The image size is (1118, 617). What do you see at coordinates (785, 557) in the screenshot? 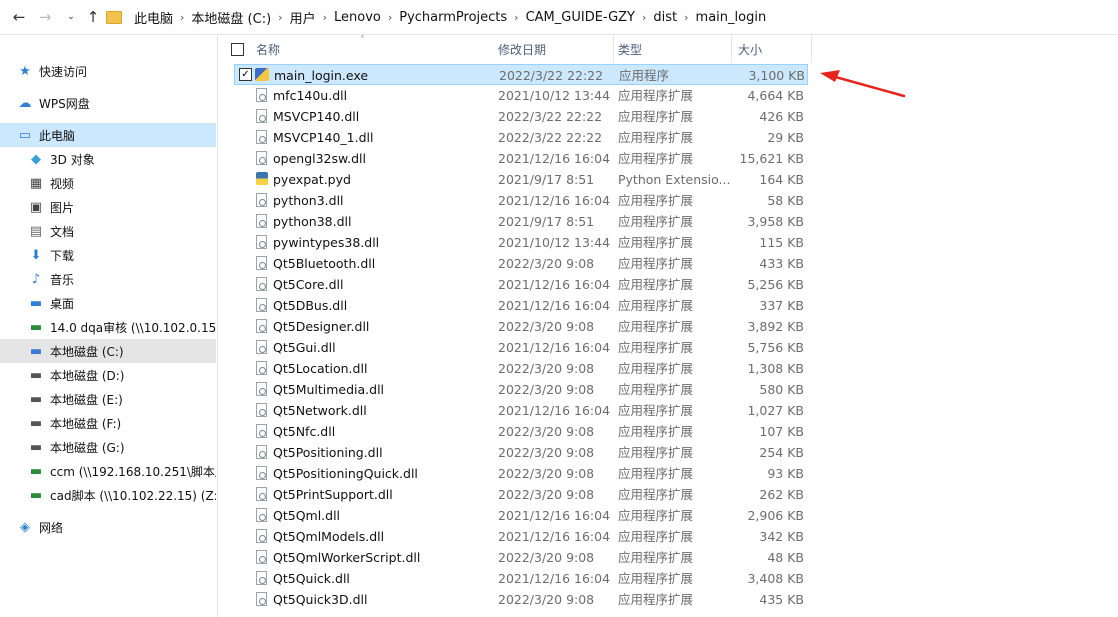
I see `file-size: 48 KB` at bounding box center [785, 557].